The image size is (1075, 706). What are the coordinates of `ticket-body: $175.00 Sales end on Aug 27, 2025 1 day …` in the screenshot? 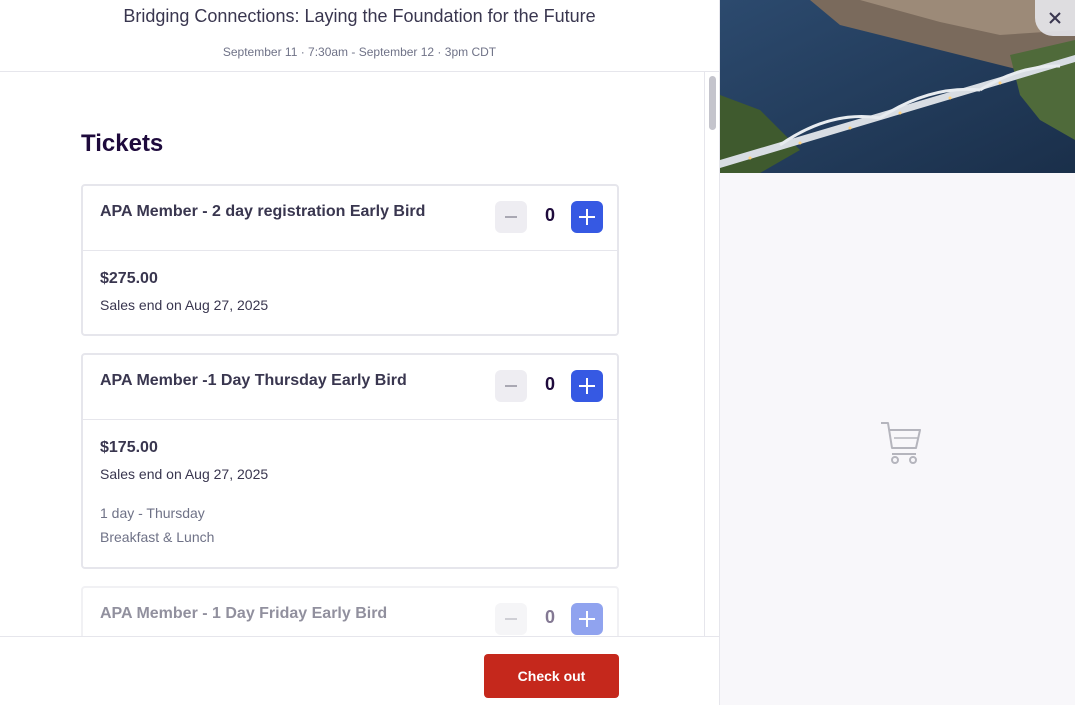 It's located at (350, 482).